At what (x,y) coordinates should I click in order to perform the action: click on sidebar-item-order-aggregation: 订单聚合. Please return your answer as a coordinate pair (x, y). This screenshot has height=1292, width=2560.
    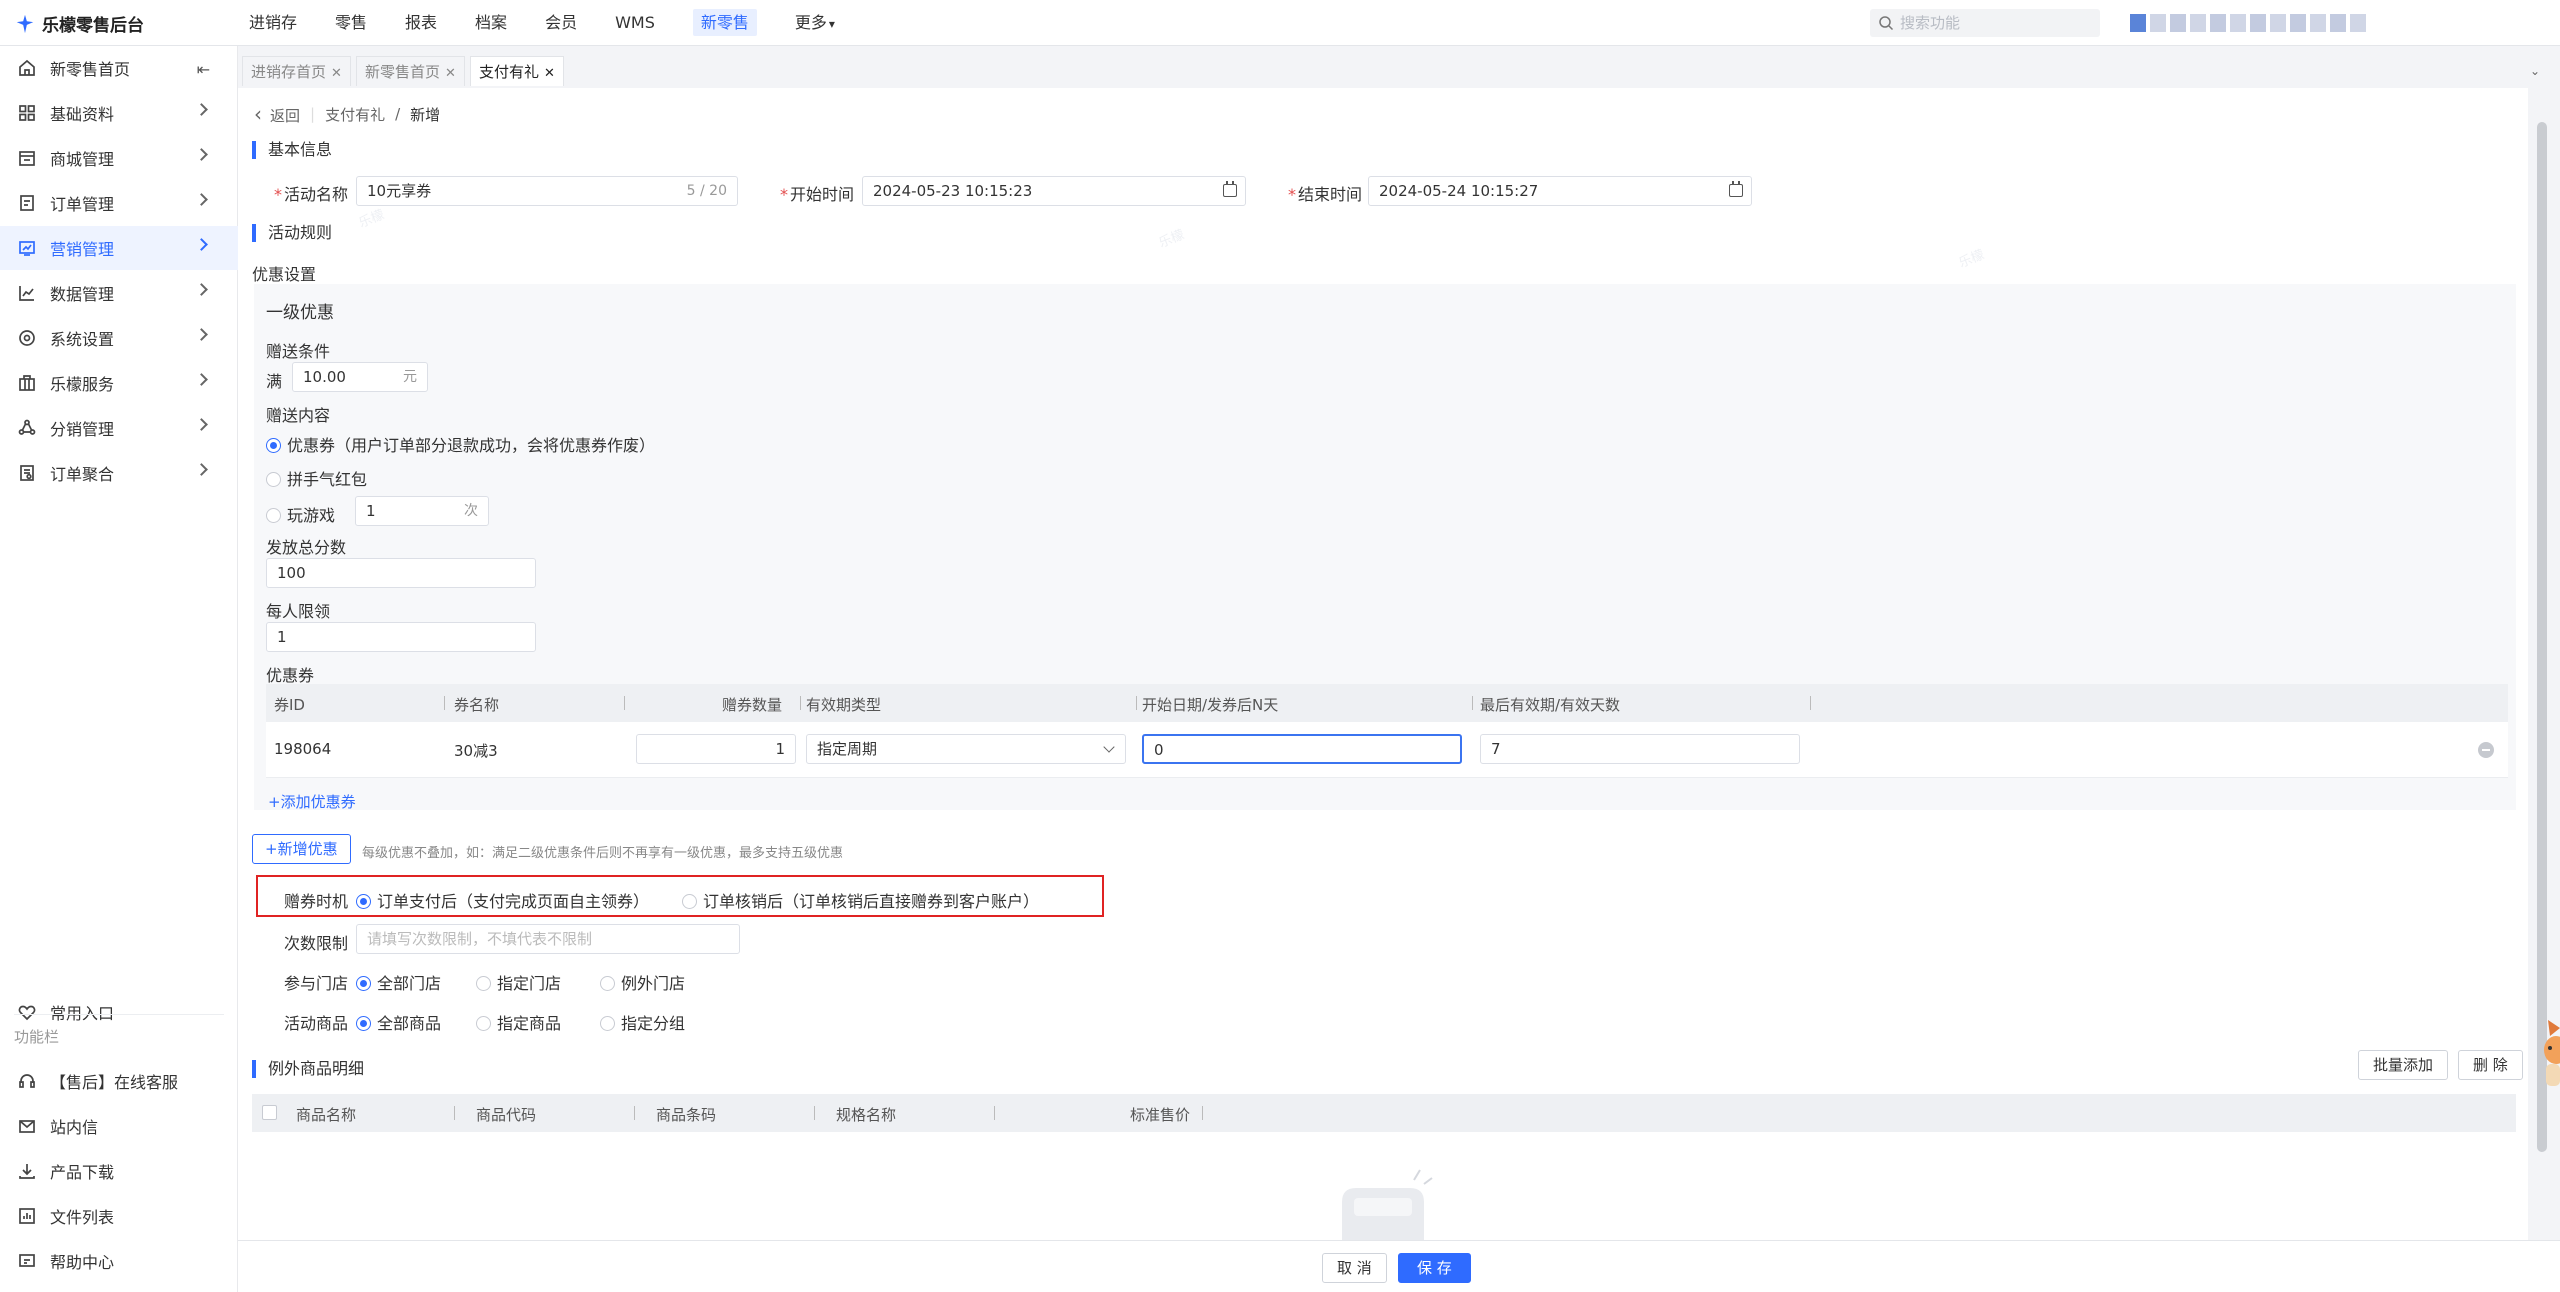
    Looking at the image, I should click on (119, 473).